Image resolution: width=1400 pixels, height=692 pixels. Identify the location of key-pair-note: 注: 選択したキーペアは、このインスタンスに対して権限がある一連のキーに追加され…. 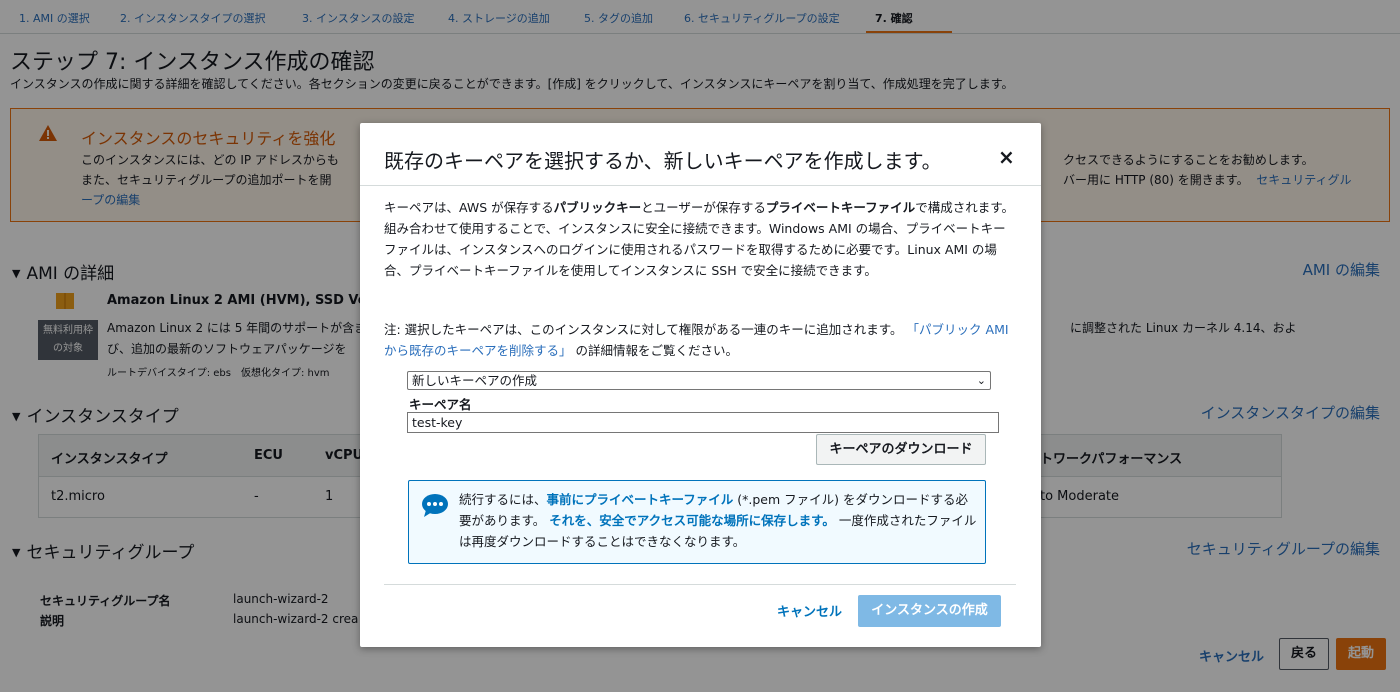
(699, 340).